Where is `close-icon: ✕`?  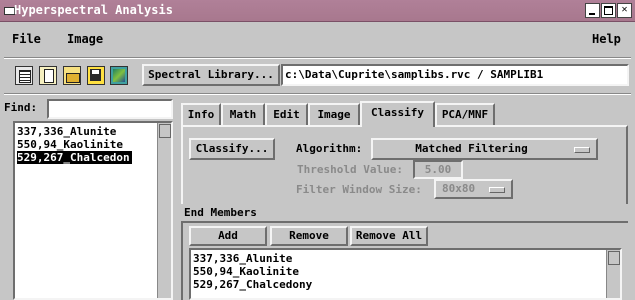 close-icon: ✕ is located at coordinates (624, 10).